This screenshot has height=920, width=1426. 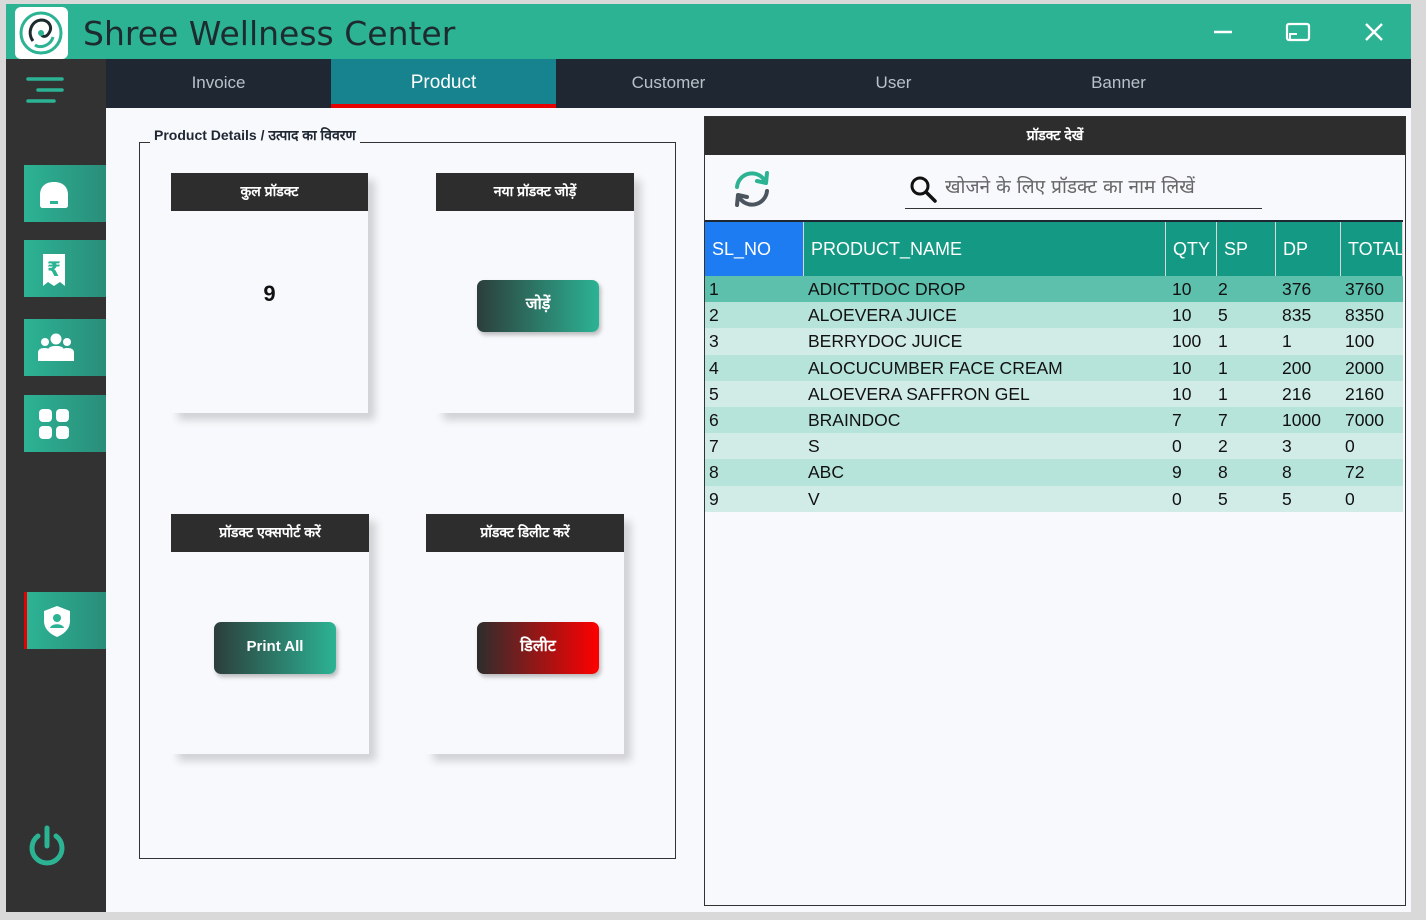 I want to click on minimize-button, so click(x=1224, y=32).